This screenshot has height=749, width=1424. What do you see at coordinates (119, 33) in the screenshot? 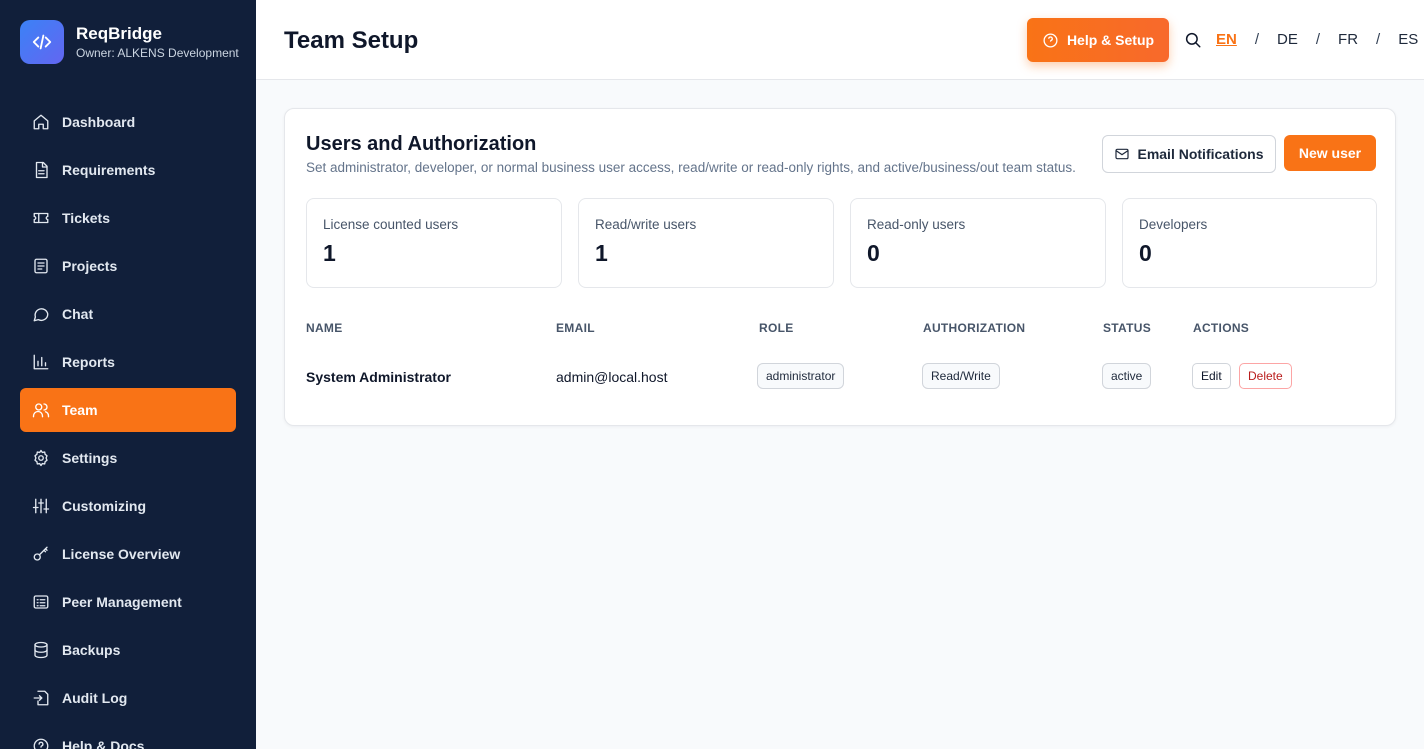
I see `brand-name: ReqBridge` at bounding box center [119, 33].